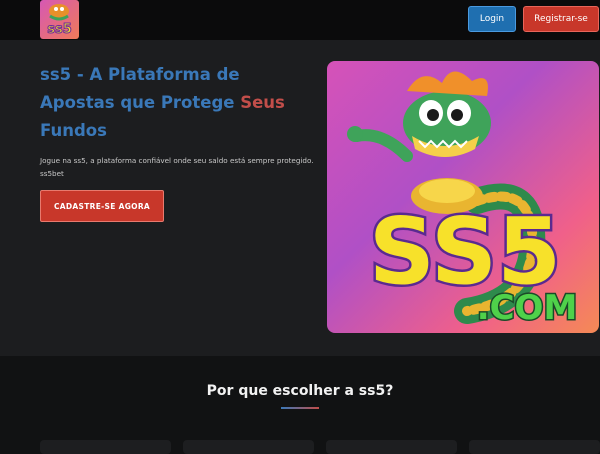  Describe the element at coordinates (300, 408) in the screenshot. I see `features-title-underline` at that location.